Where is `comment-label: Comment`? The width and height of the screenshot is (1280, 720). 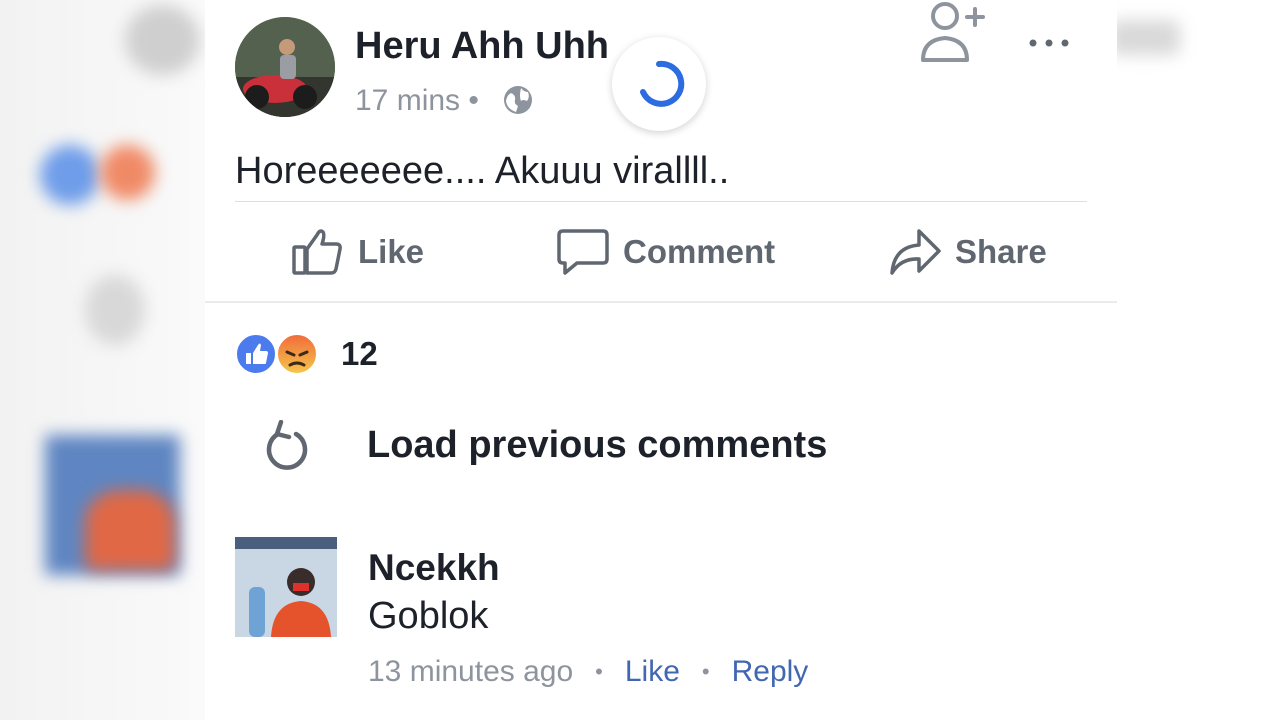 comment-label: Comment is located at coordinates (699, 251).